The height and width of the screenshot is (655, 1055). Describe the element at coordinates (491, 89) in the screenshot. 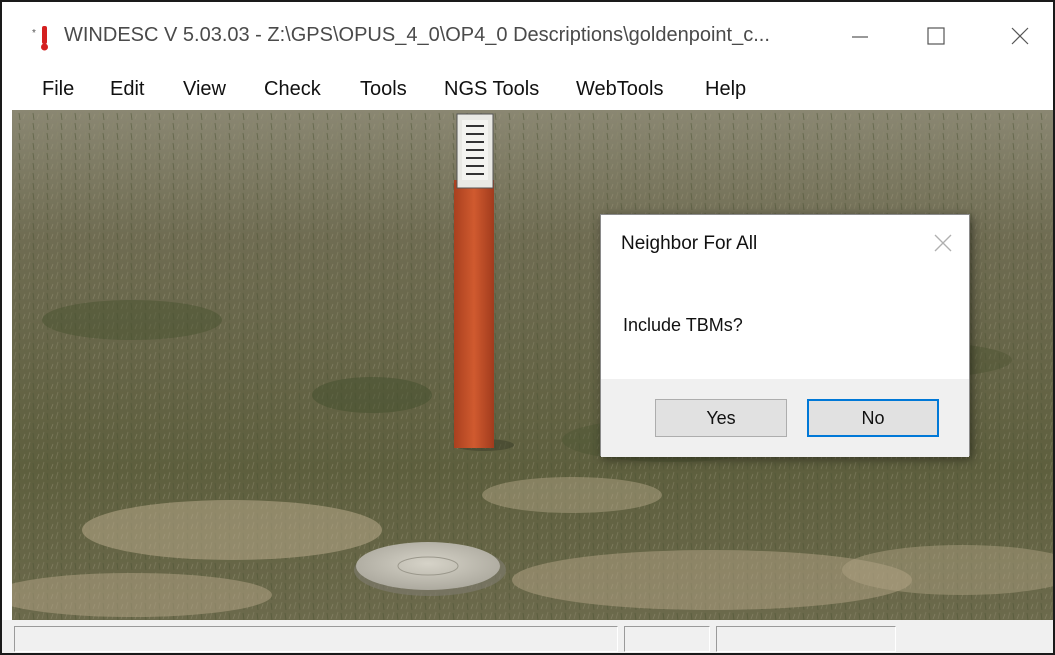

I see `menu-ngs-tools: NGS Tools` at that location.